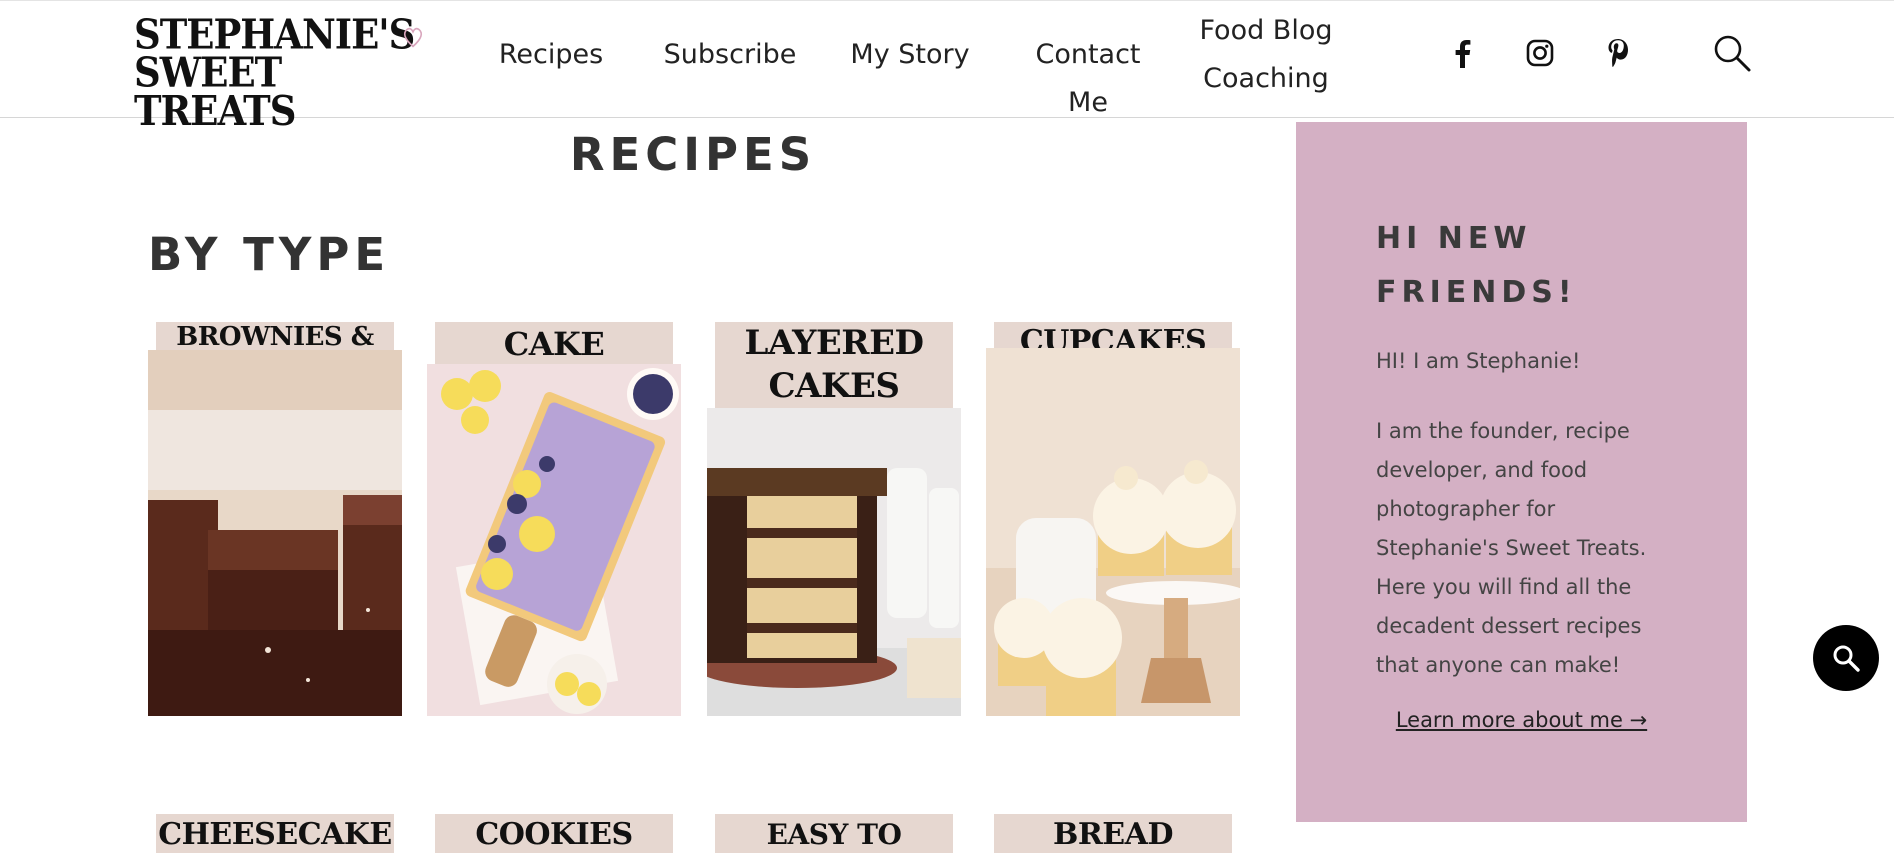 Image resolution: width=1894 pixels, height=853 pixels. I want to click on card-label: LAYERED CAKES, so click(834, 365).